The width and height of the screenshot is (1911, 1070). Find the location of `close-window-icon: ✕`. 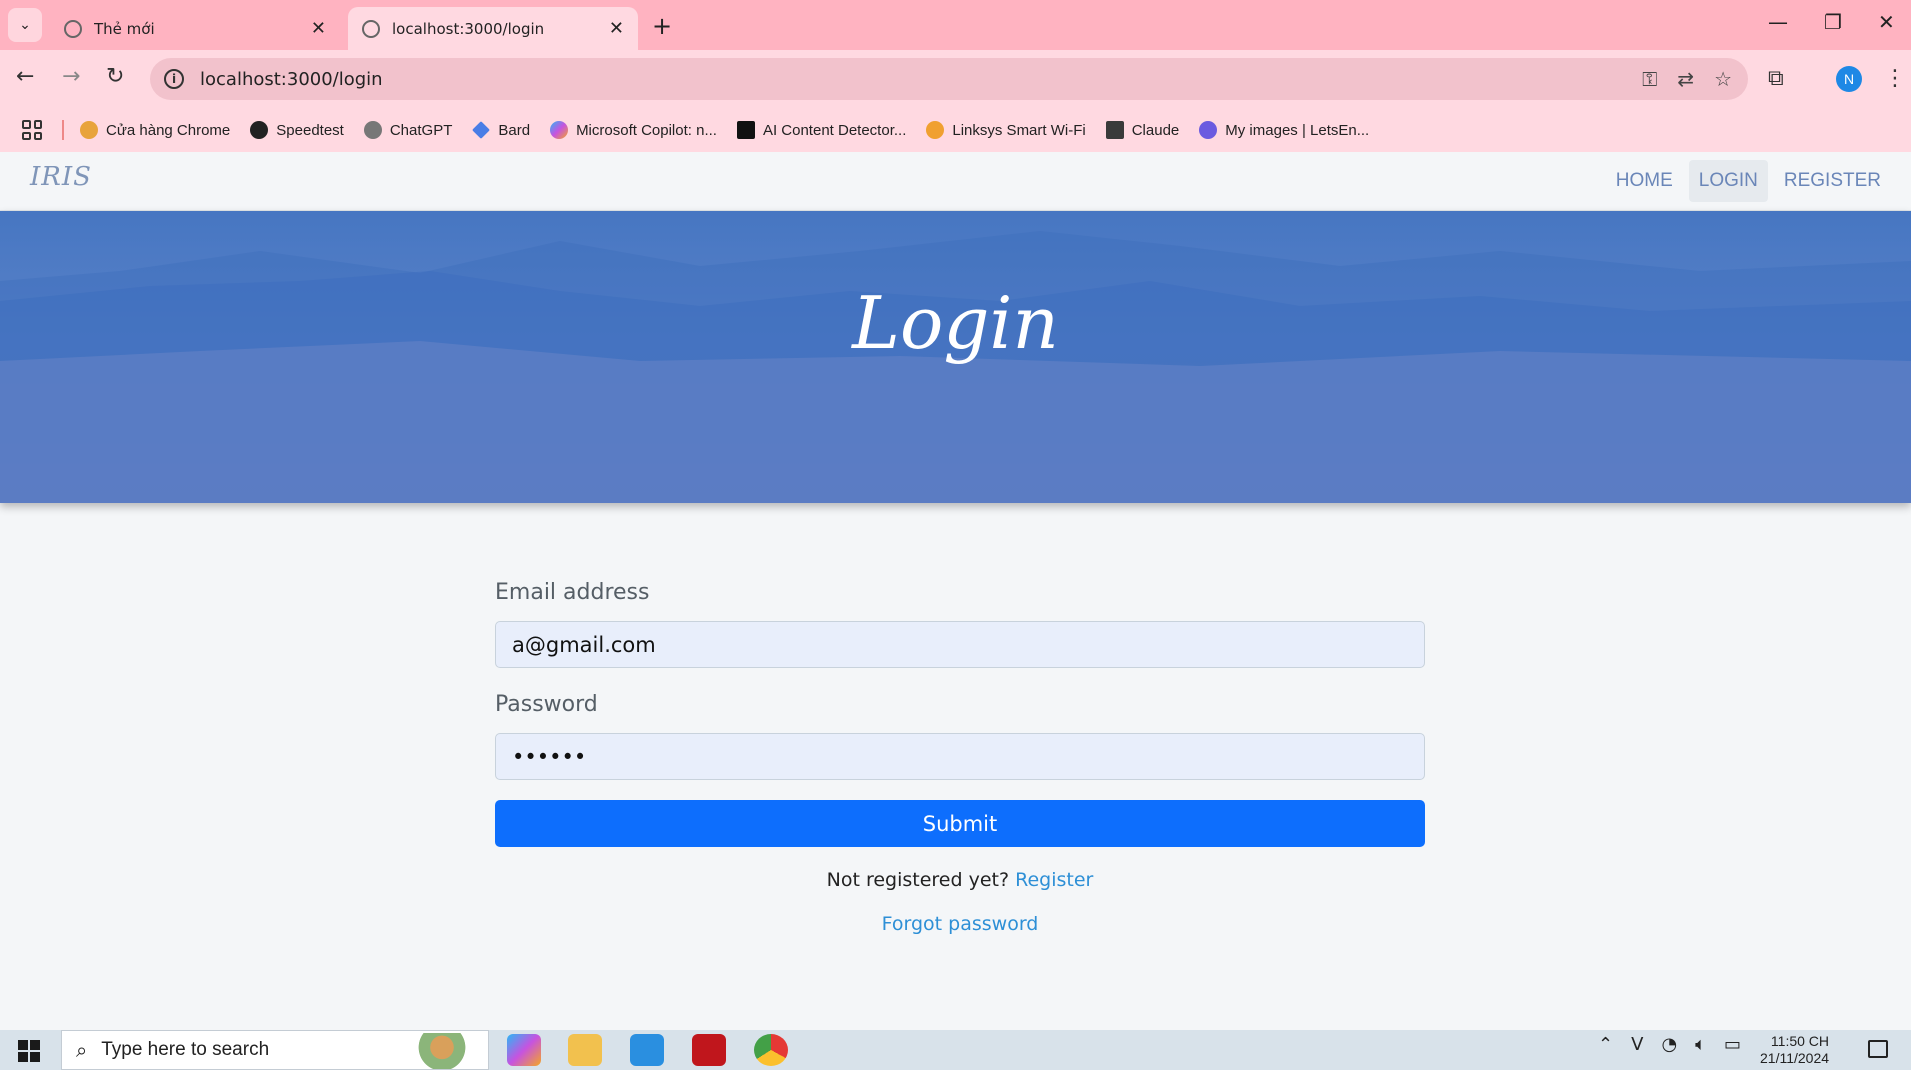

close-window-icon: ✕ is located at coordinates (1886, 22).